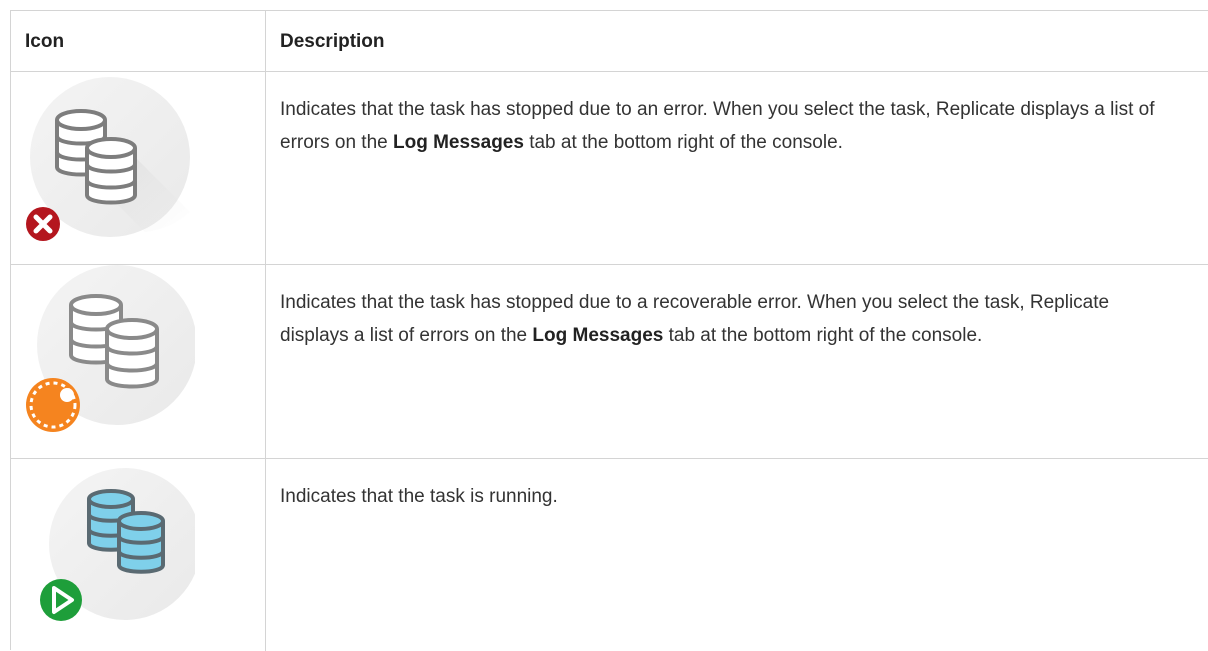 This screenshot has height=651, width=1208. Describe the element at coordinates (419, 496) in the screenshot. I see `description-part: Indicates that the task is running.` at that location.